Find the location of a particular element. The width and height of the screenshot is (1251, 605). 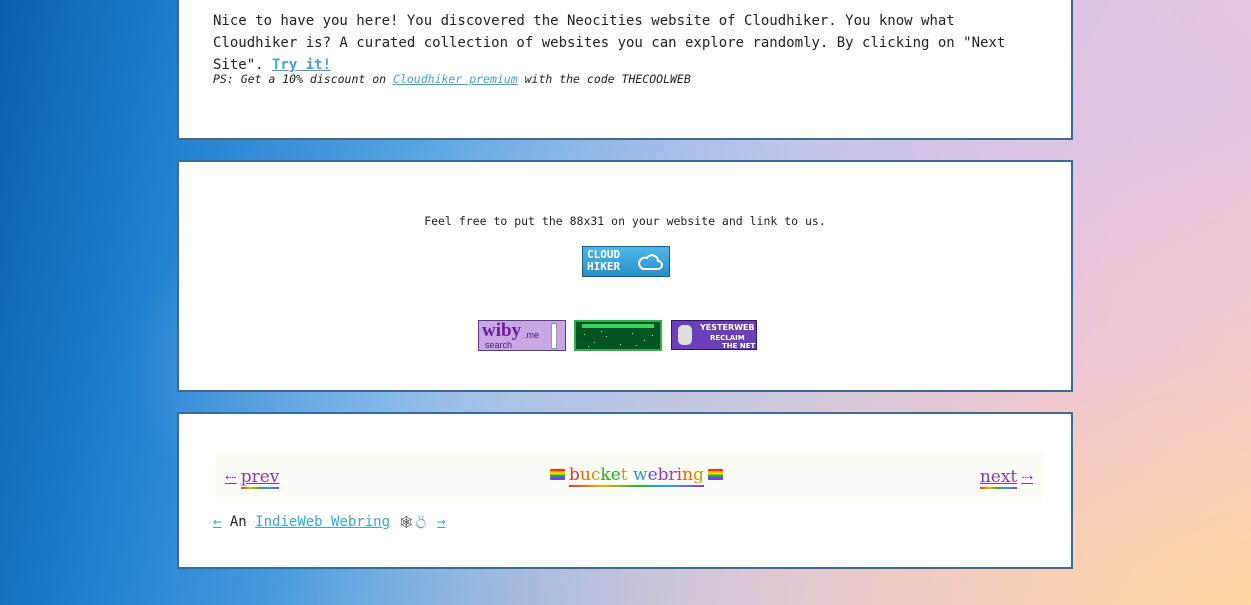

webring-prev-link: ⇠ prev is located at coordinates (252, 478).